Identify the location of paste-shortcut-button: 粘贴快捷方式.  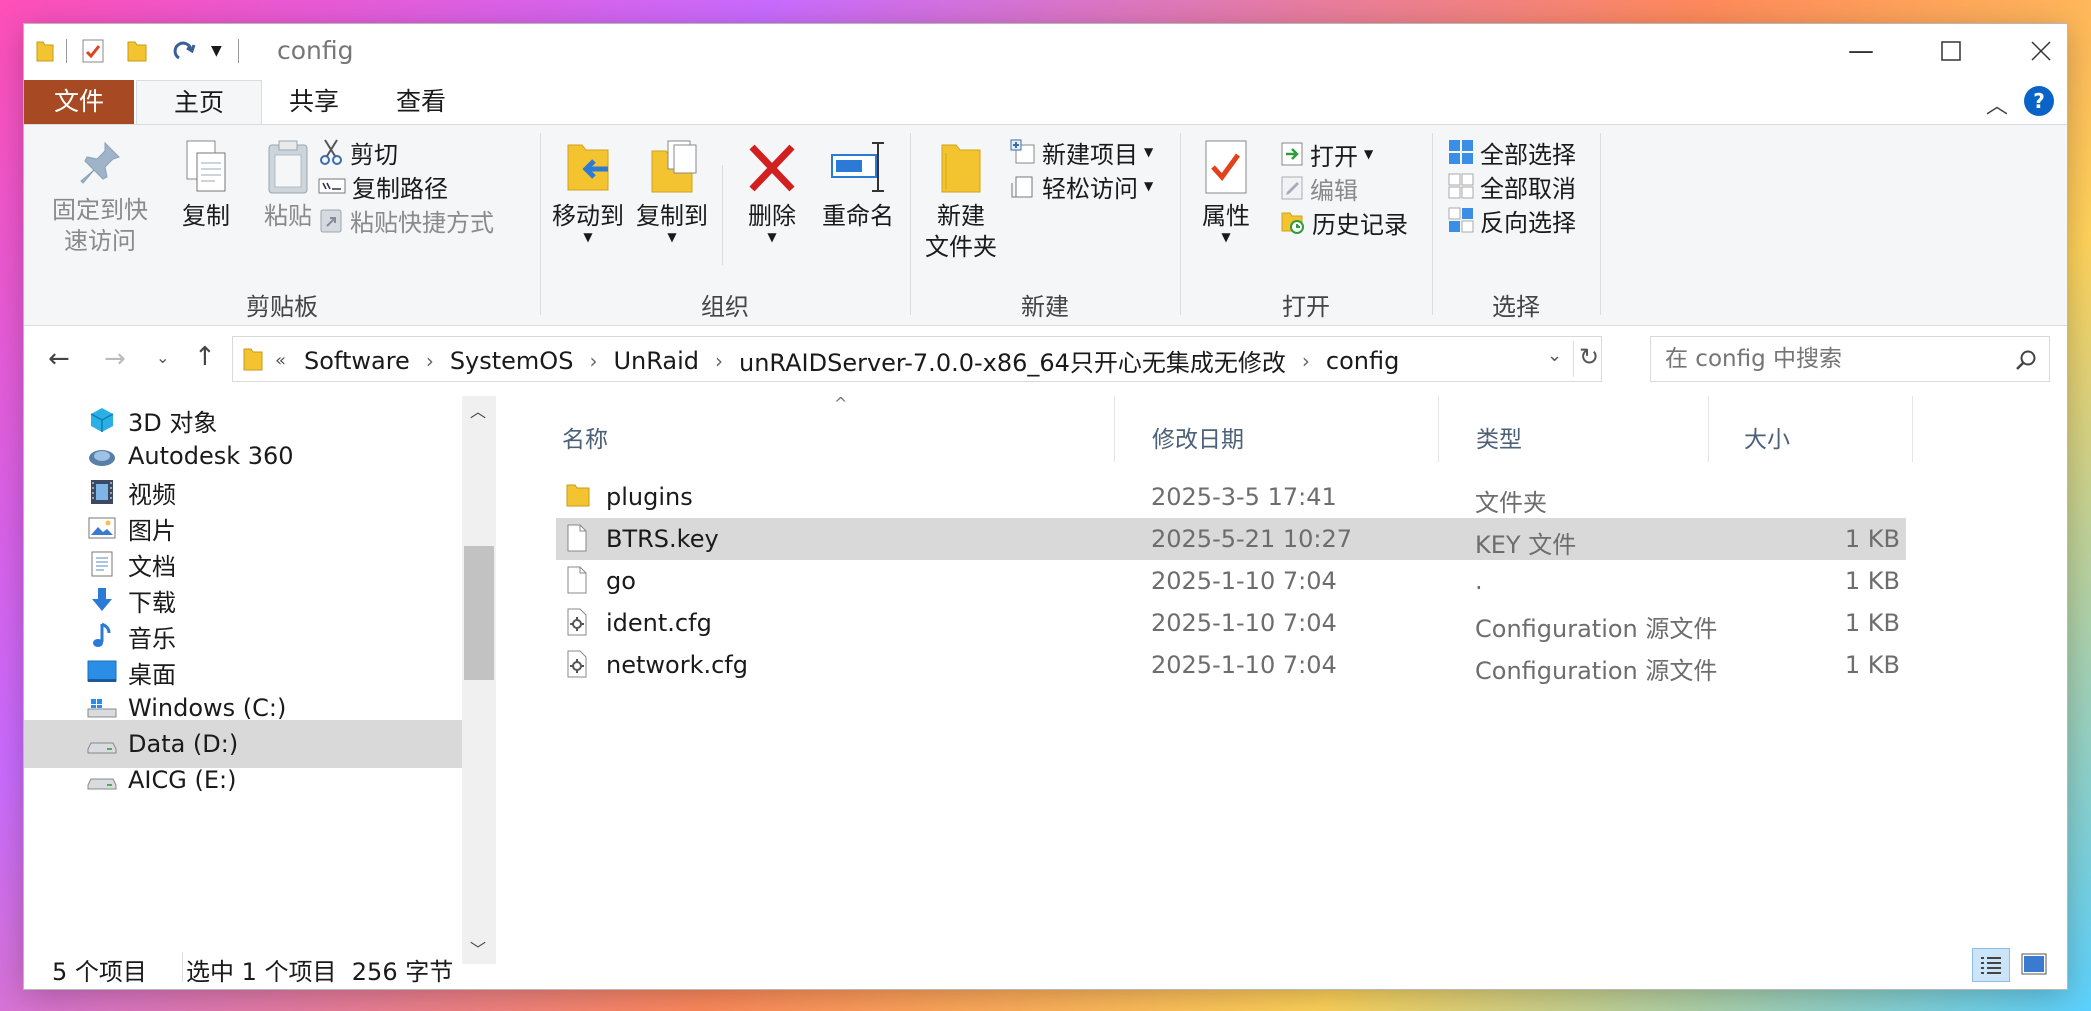
(406, 220).